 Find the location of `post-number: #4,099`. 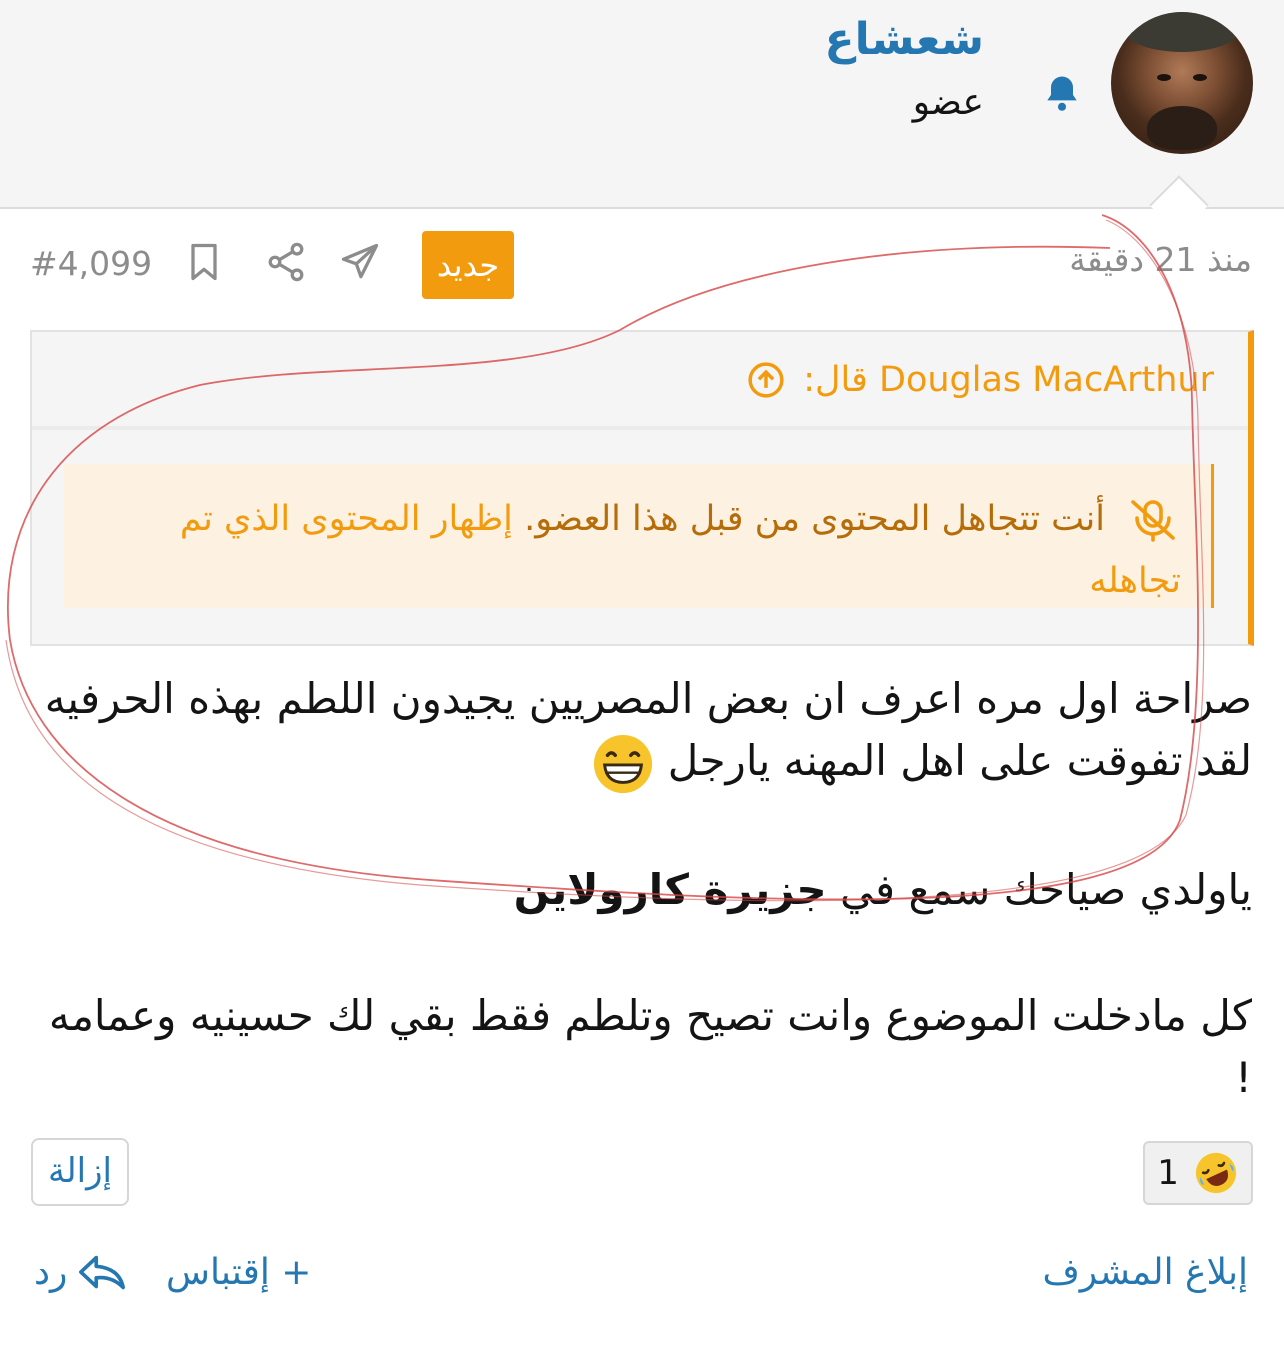

post-number: #4,099 is located at coordinates (91, 263).